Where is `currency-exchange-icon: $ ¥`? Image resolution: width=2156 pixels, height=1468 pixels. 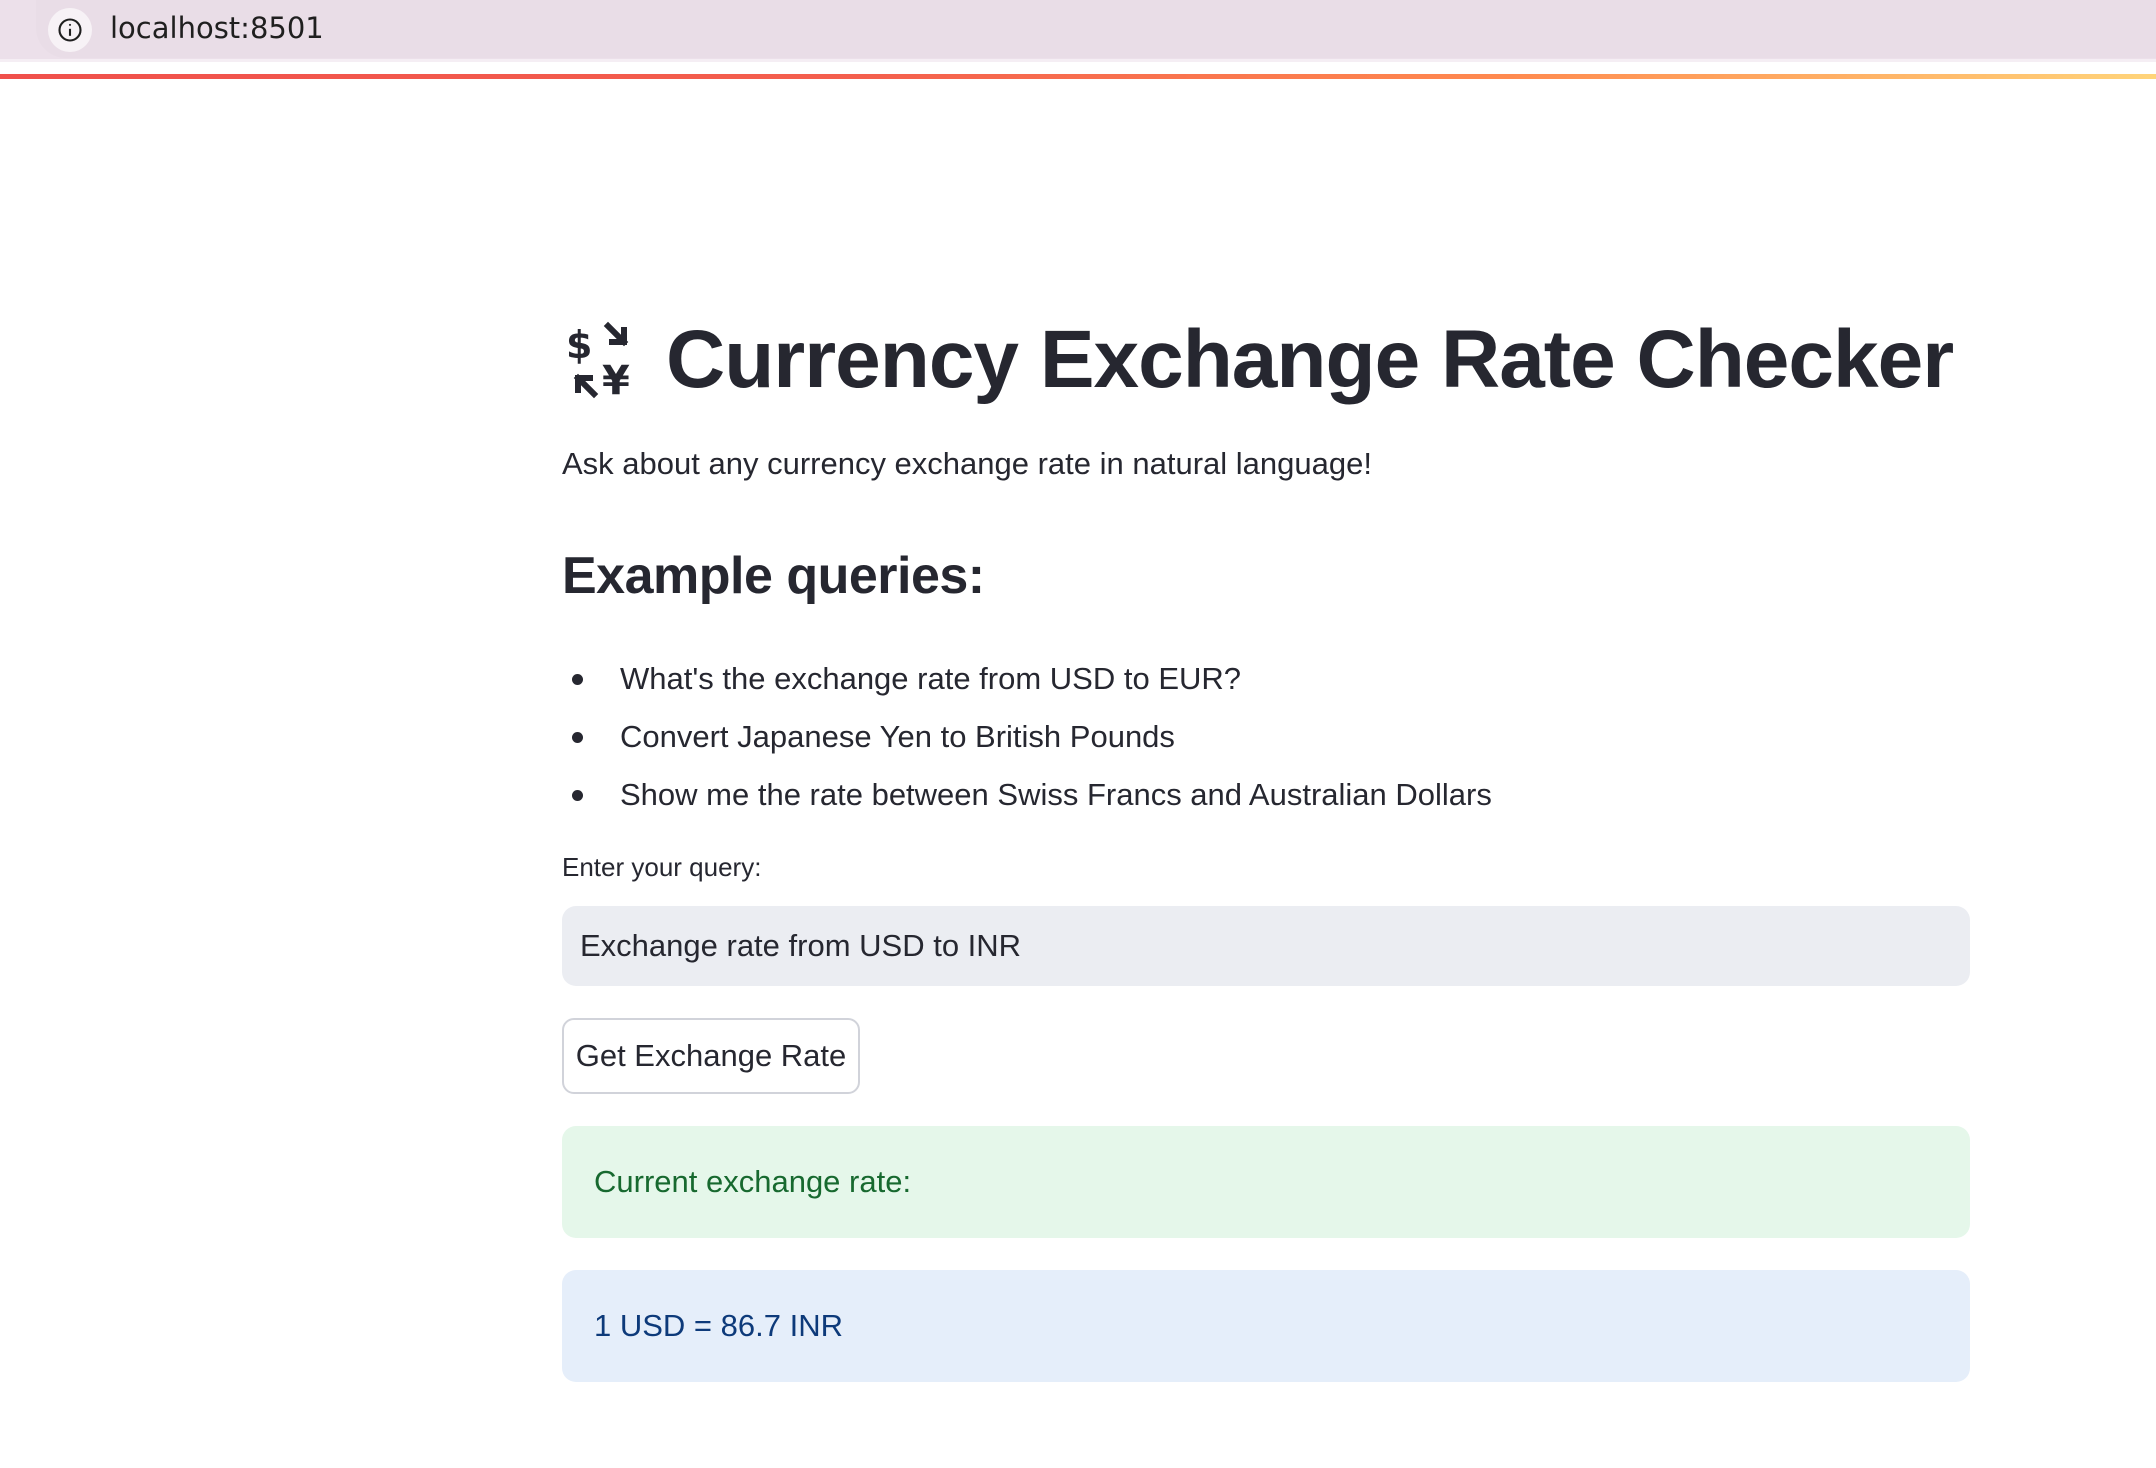
currency-exchange-icon: $ ¥ is located at coordinates (602, 362).